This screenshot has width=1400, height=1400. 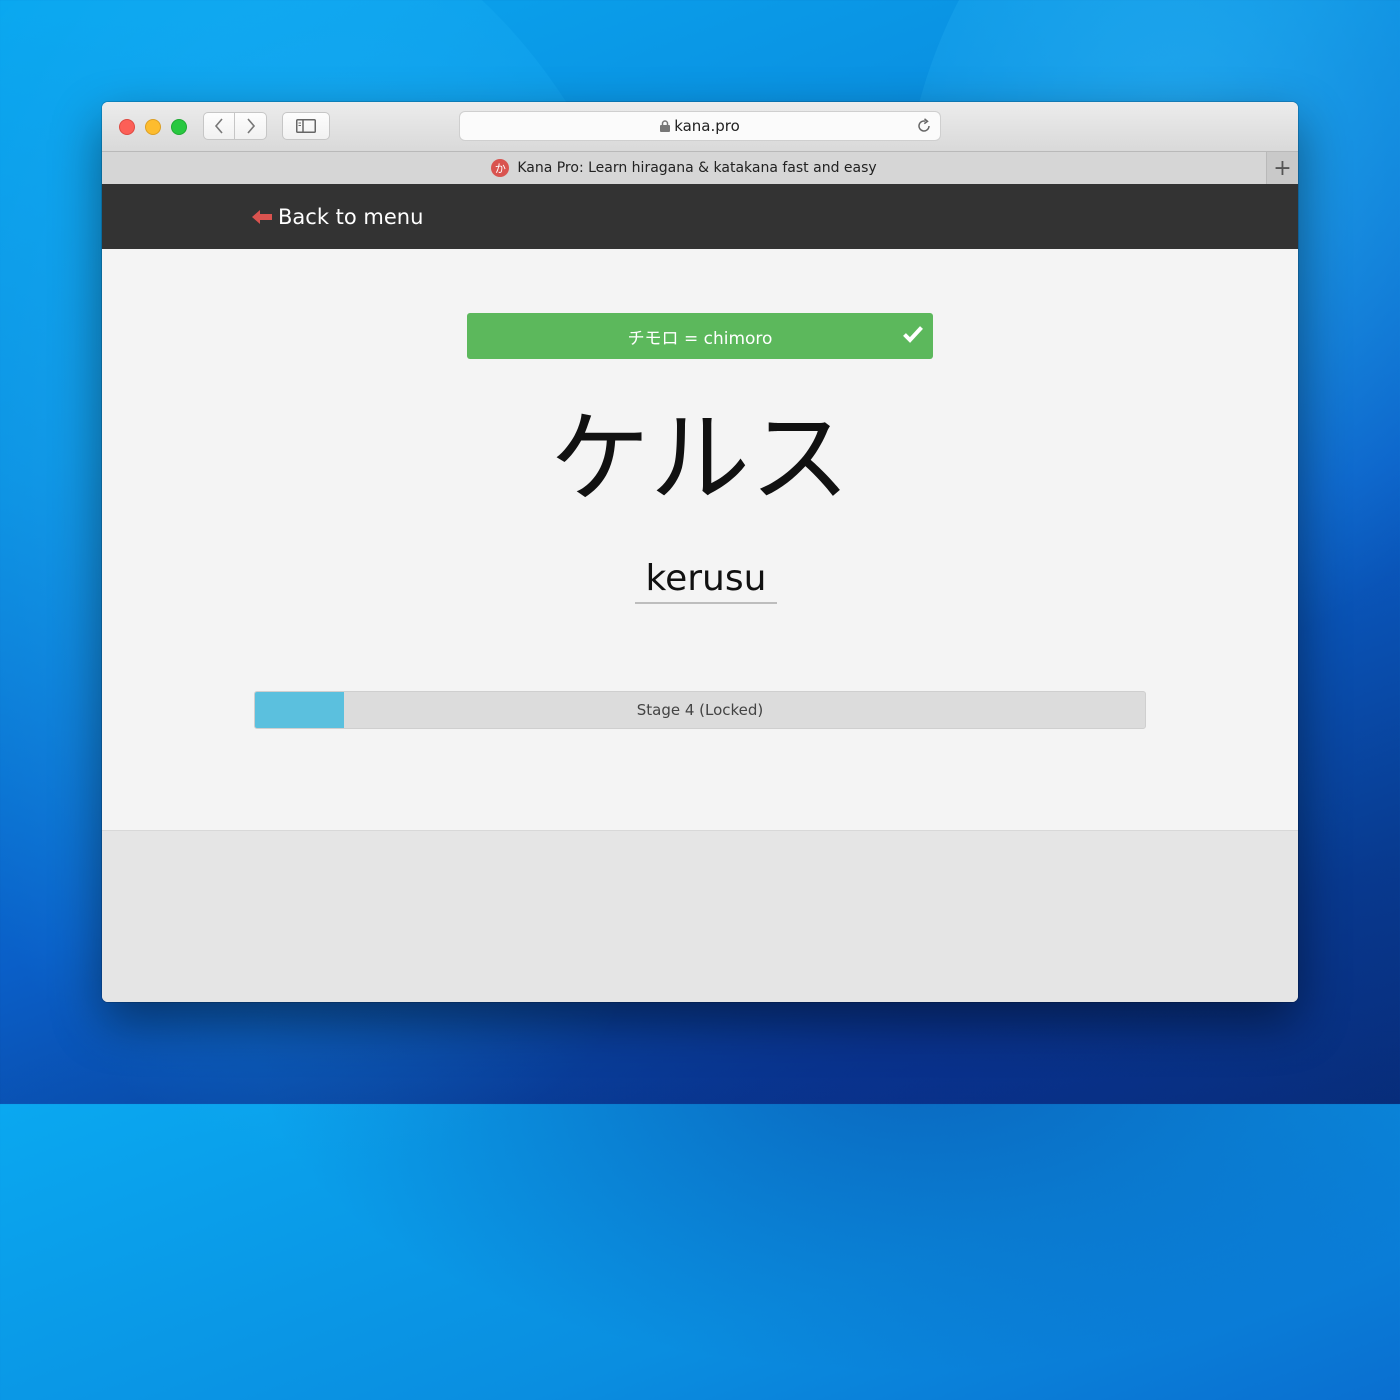 I want to click on new-tab-button: +, so click(x=1282, y=168).